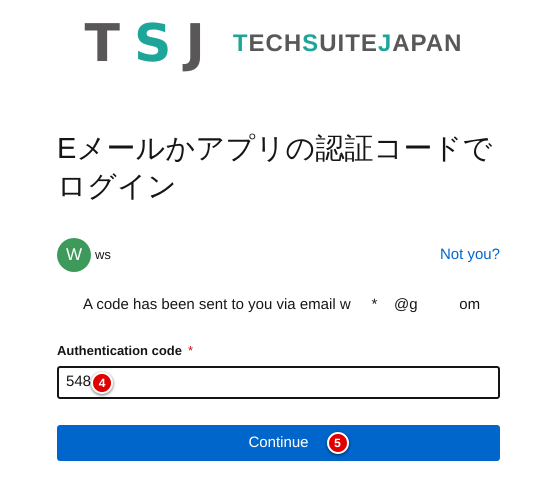 The width and height of the screenshot is (557, 496). What do you see at coordinates (337, 443) in the screenshot?
I see `step-badge: 5` at bounding box center [337, 443].